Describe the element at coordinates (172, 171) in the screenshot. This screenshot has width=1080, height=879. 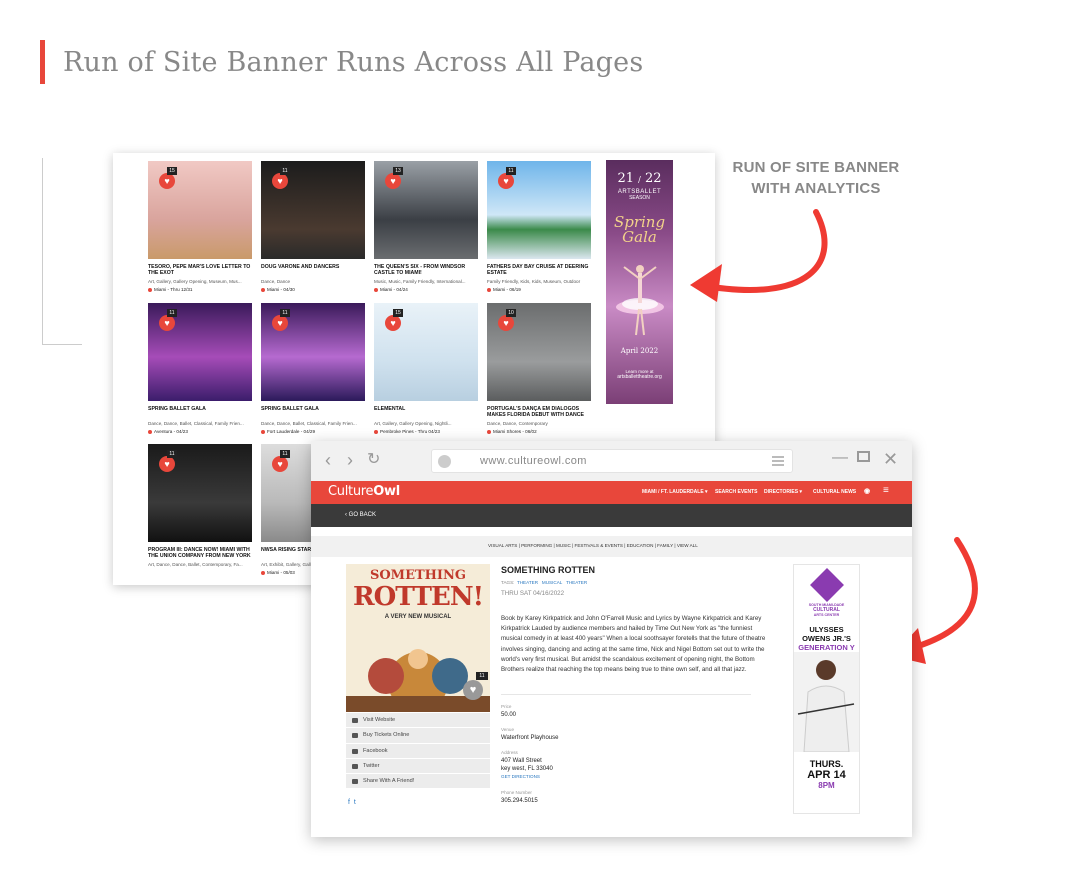
I see `favorite-count: 15` at that location.